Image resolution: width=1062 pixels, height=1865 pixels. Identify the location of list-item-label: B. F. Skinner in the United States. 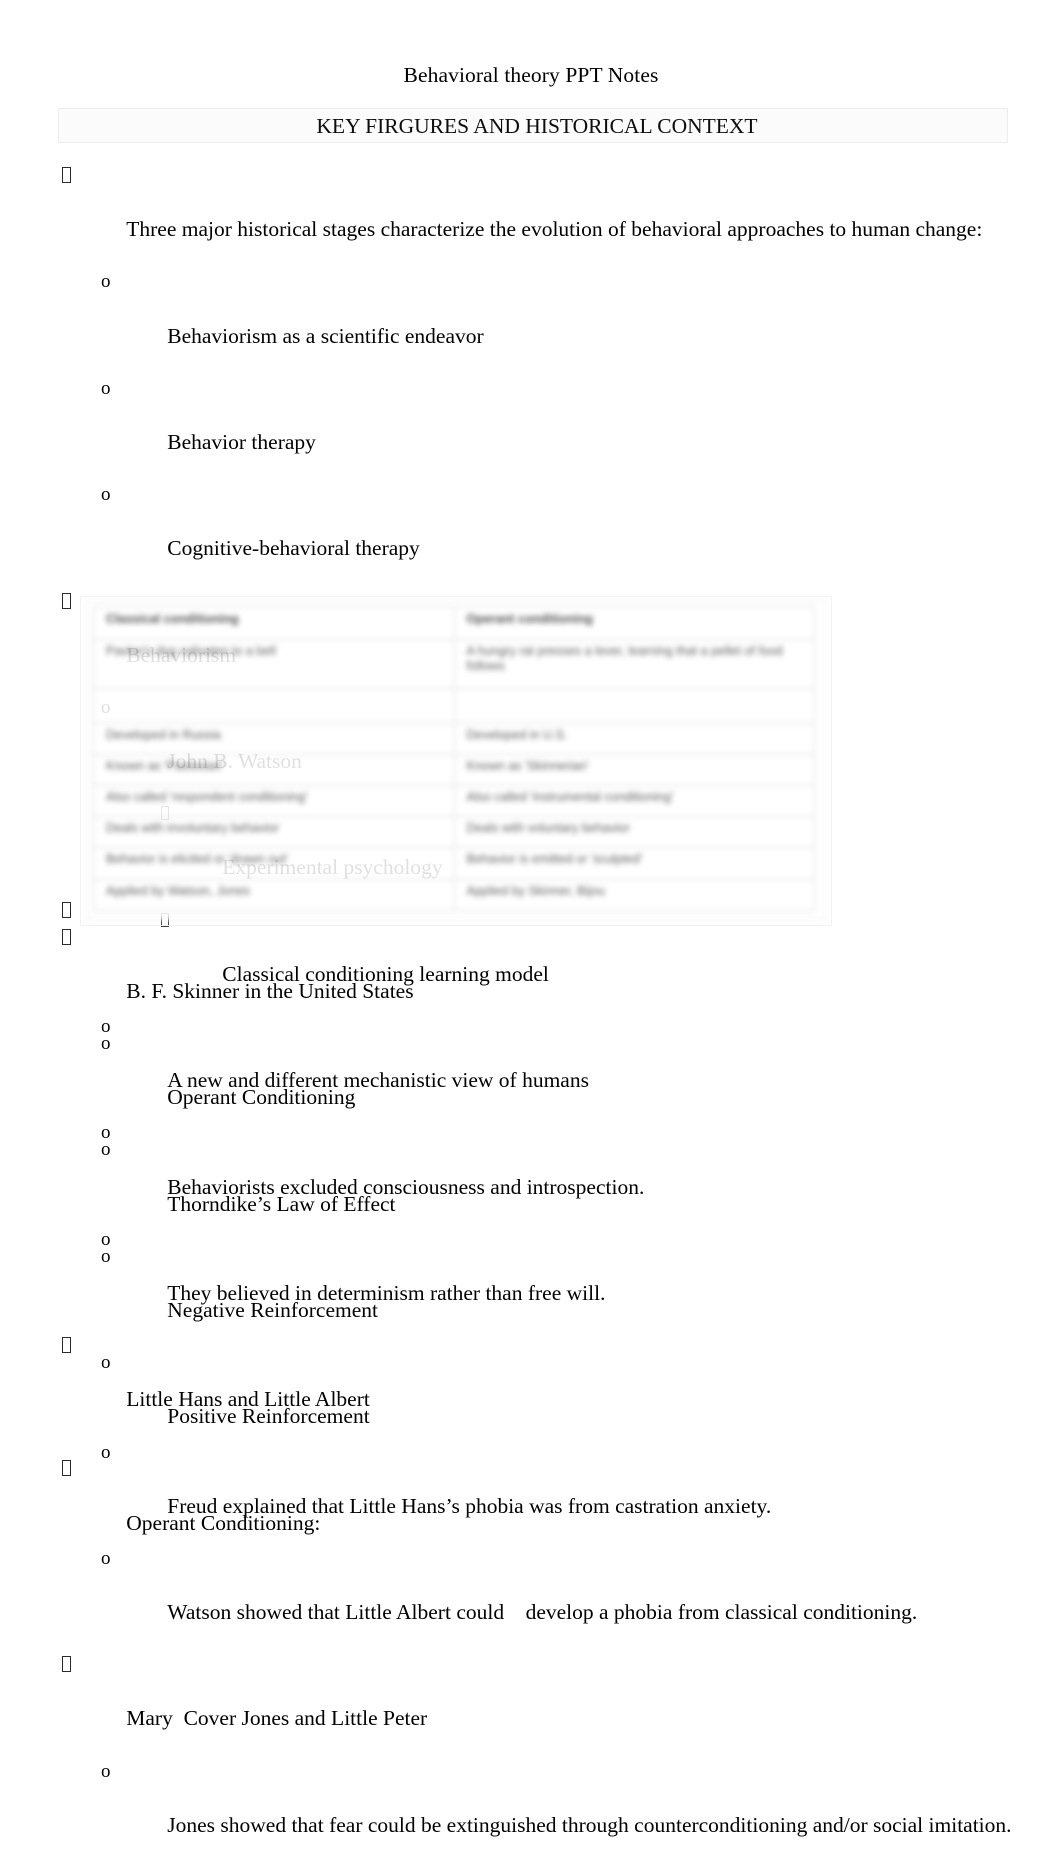
(270, 990).